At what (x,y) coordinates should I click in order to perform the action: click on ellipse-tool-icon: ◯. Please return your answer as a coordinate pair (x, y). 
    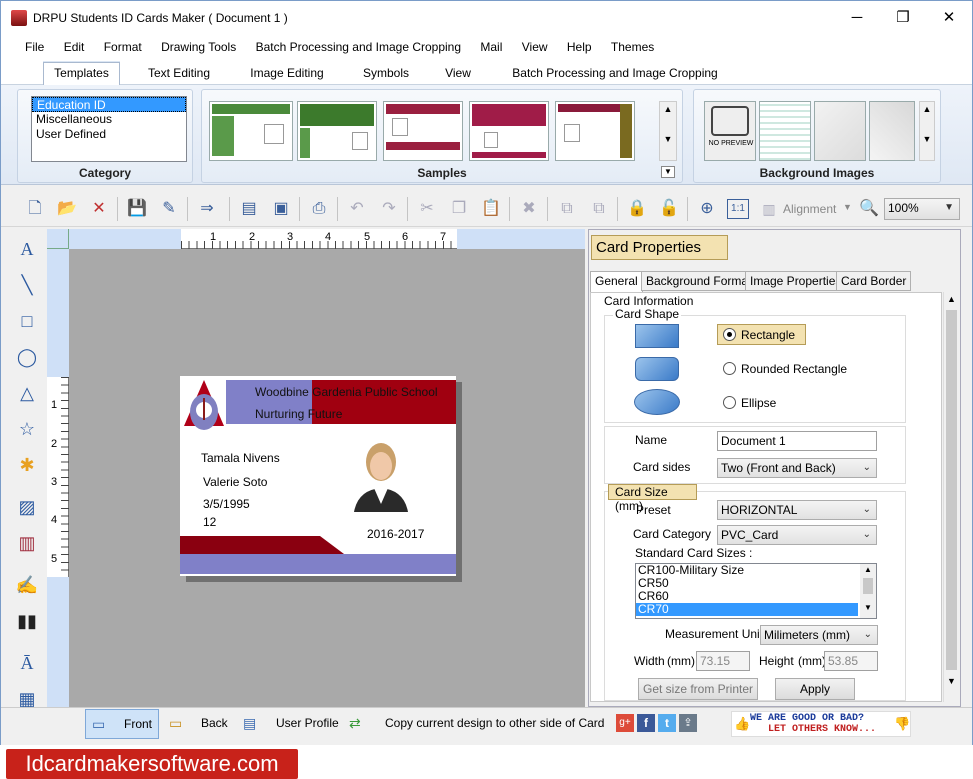
    Looking at the image, I should click on (27, 357).